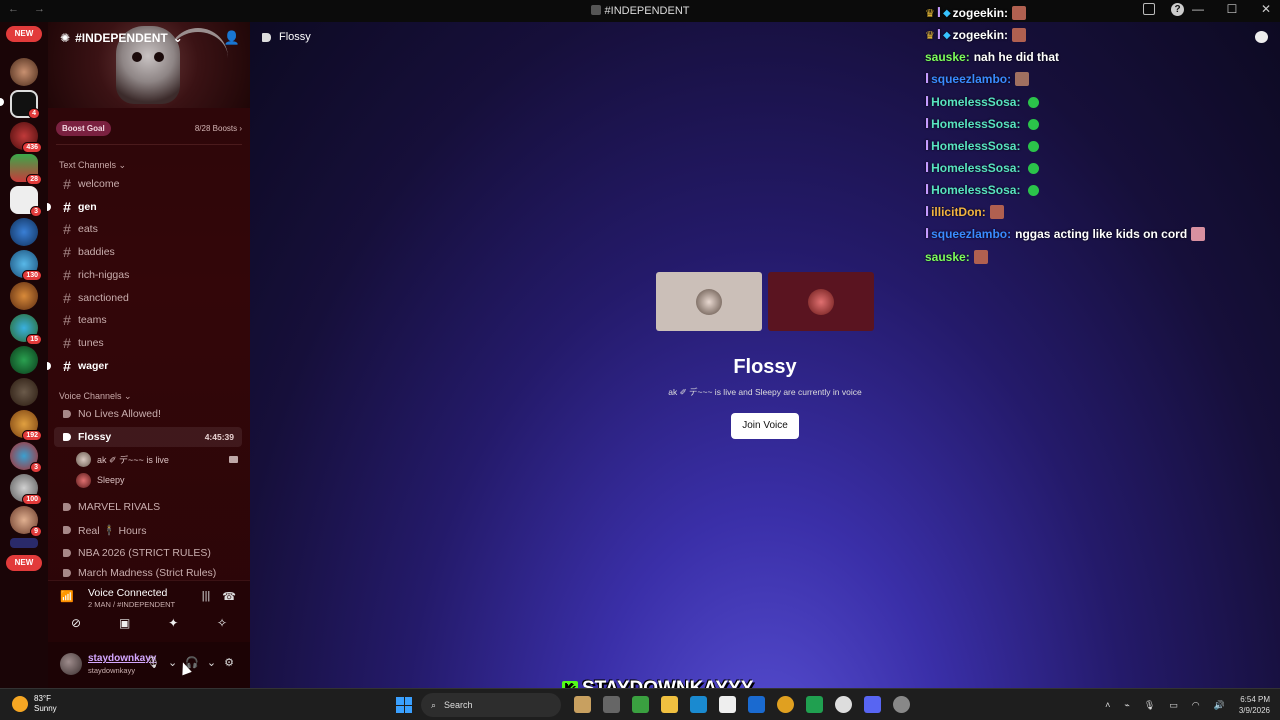 The image size is (1280, 720). Describe the element at coordinates (1261, 37) in the screenshot. I see `chat-icon` at that location.